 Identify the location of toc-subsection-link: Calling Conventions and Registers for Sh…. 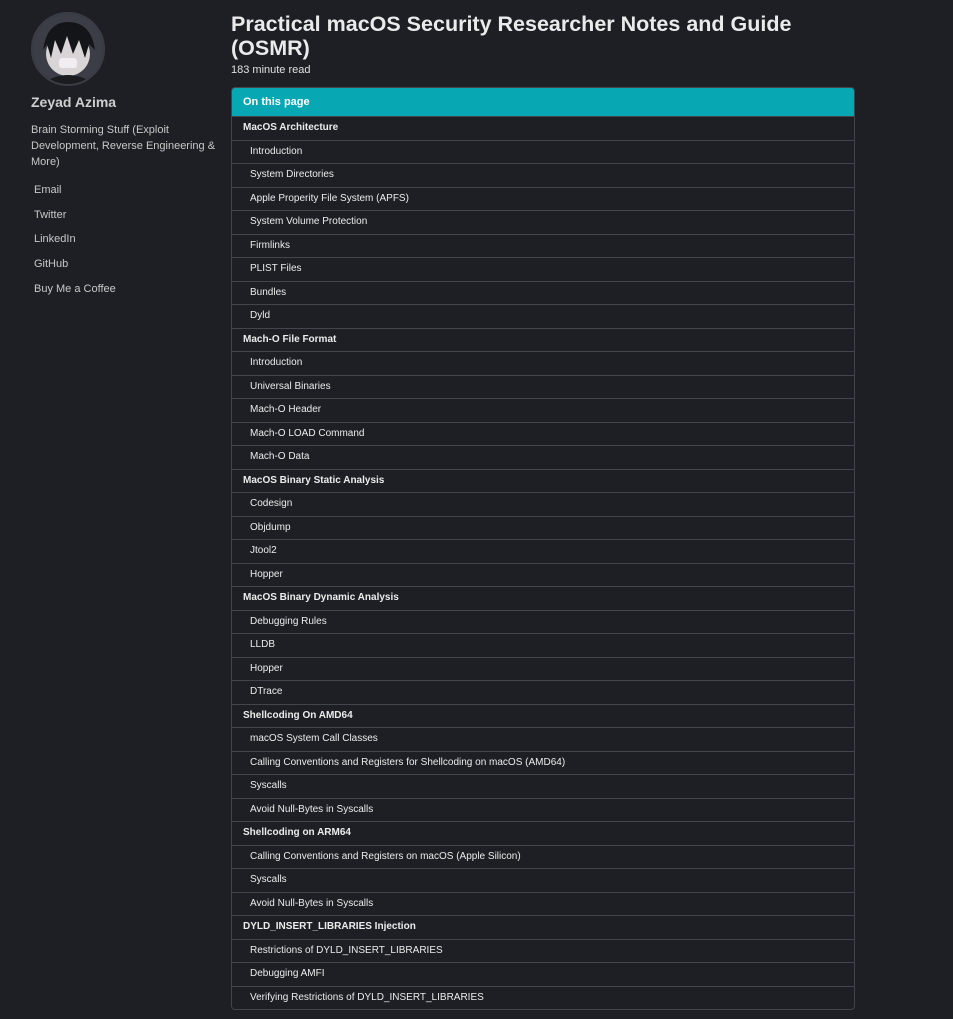
(543, 762).